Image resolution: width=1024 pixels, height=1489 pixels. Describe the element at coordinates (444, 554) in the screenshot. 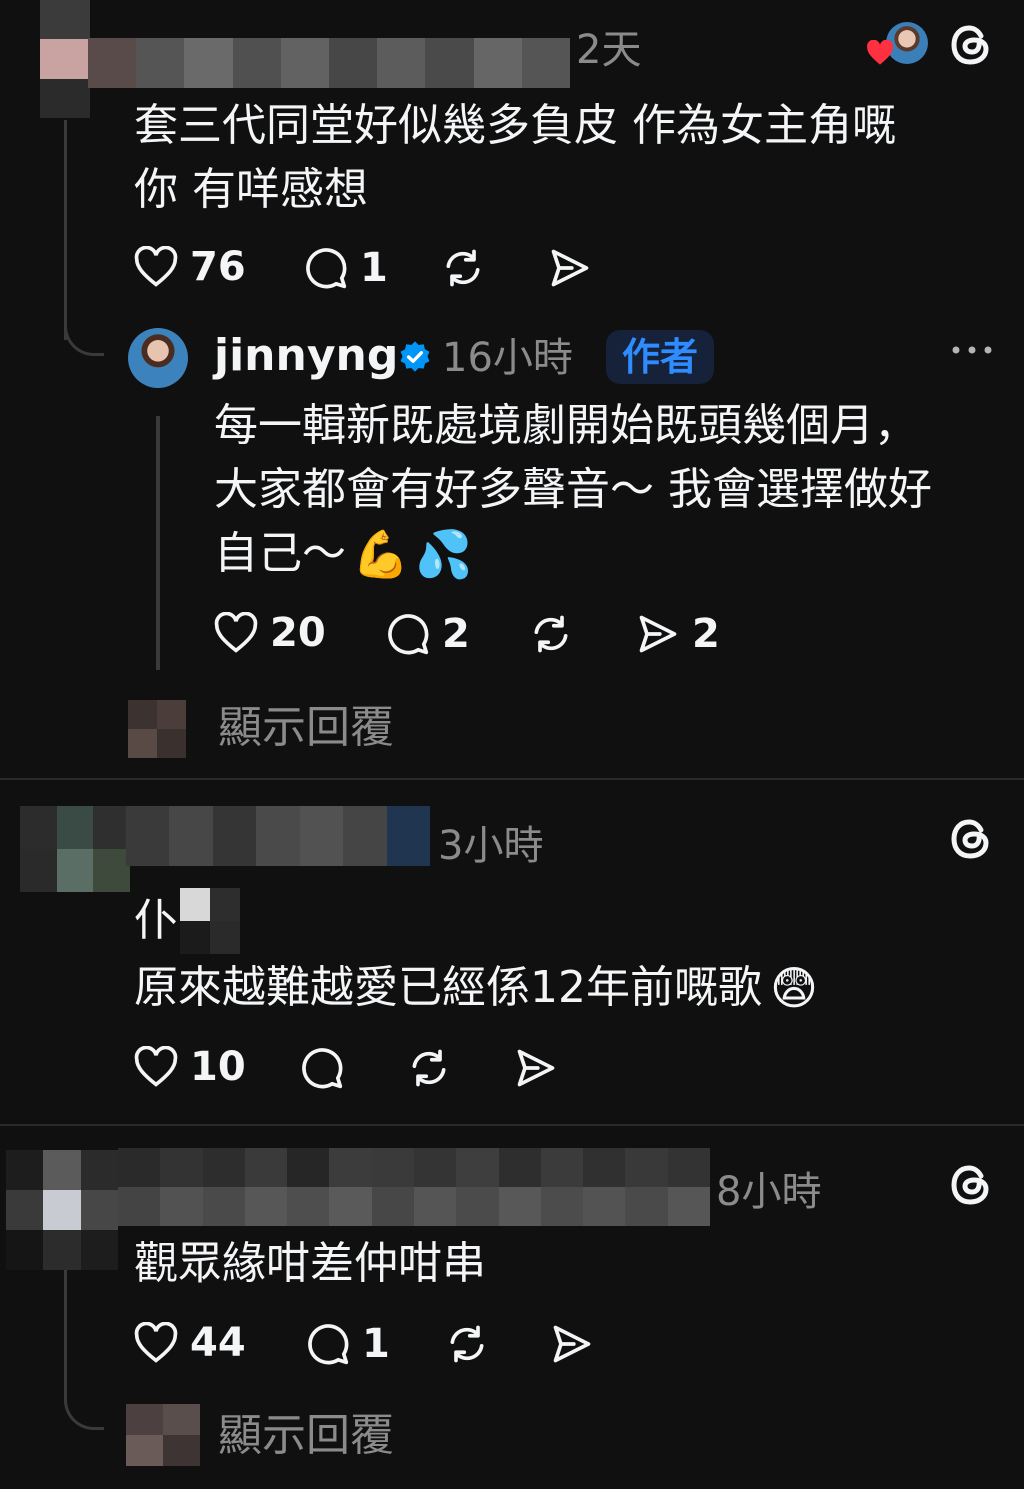

I see `sweat-droplets-emoji: 💦` at that location.